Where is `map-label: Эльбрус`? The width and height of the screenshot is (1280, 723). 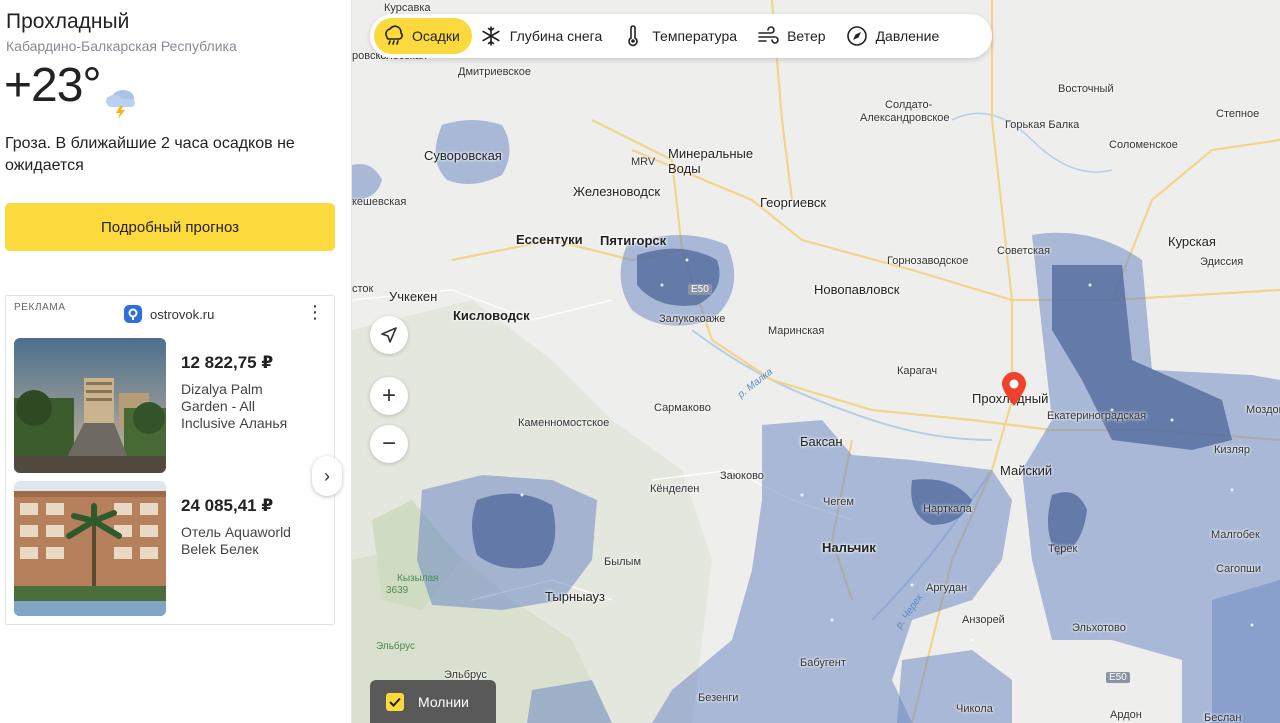 map-label: Эльбрус is located at coordinates (395, 646).